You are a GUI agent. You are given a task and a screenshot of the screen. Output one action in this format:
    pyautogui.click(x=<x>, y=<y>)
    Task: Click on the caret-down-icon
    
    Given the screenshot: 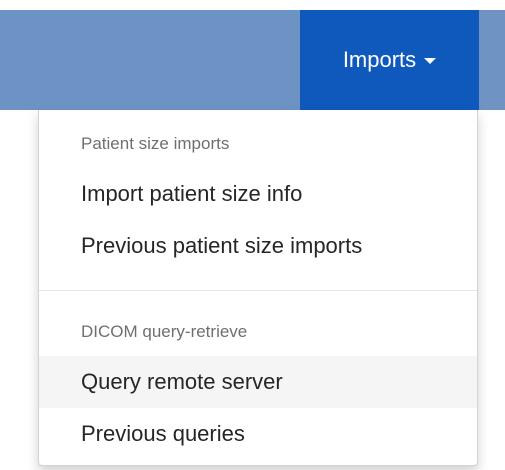 What is the action you would take?
    pyautogui.click(x=430, y=61)
    